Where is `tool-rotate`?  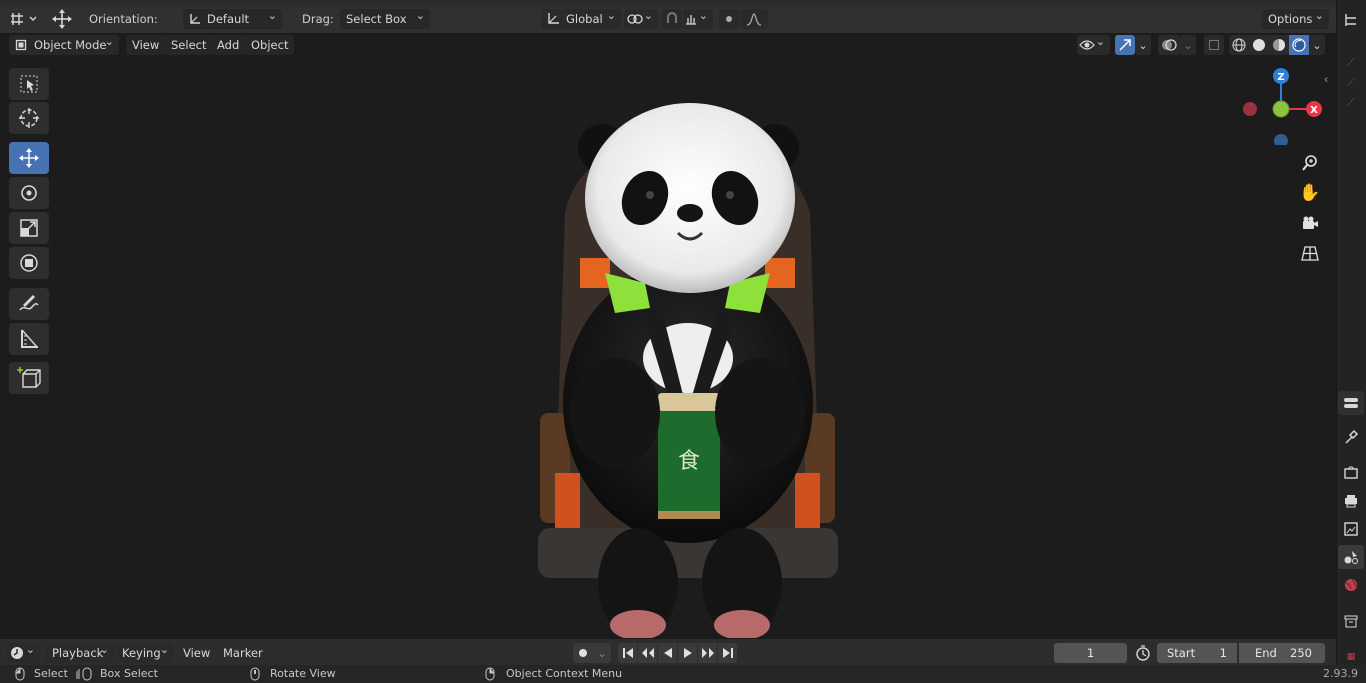
tool-rotate is located at coordinates (29, 193).